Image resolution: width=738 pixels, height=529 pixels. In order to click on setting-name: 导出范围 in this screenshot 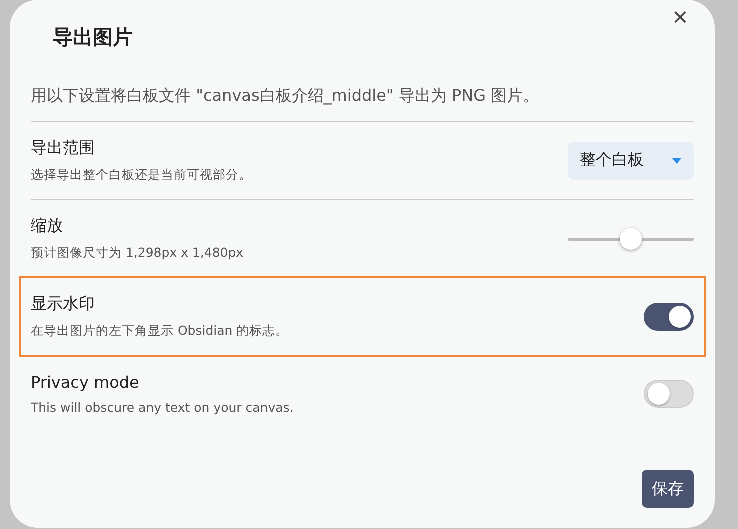, I will do `click(63, 148)`.